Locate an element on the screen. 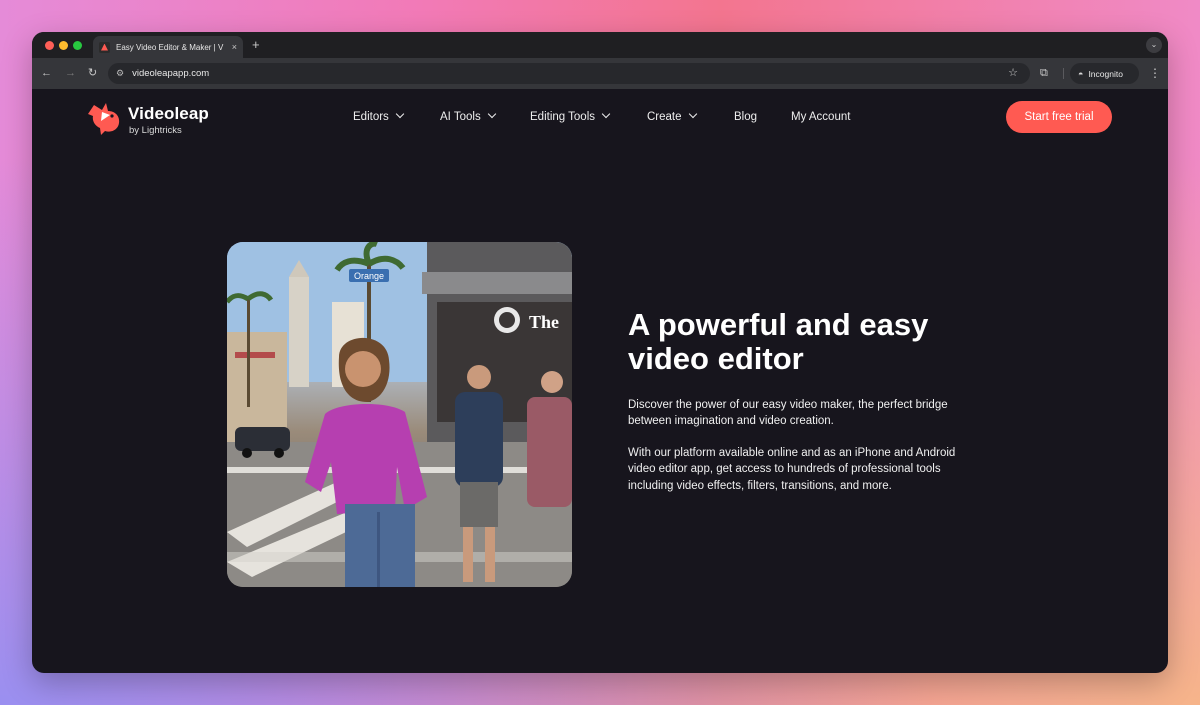 This screenshot has width=1200, height=705. nav-item-blog: Blog is located at coordinates (745, 117).